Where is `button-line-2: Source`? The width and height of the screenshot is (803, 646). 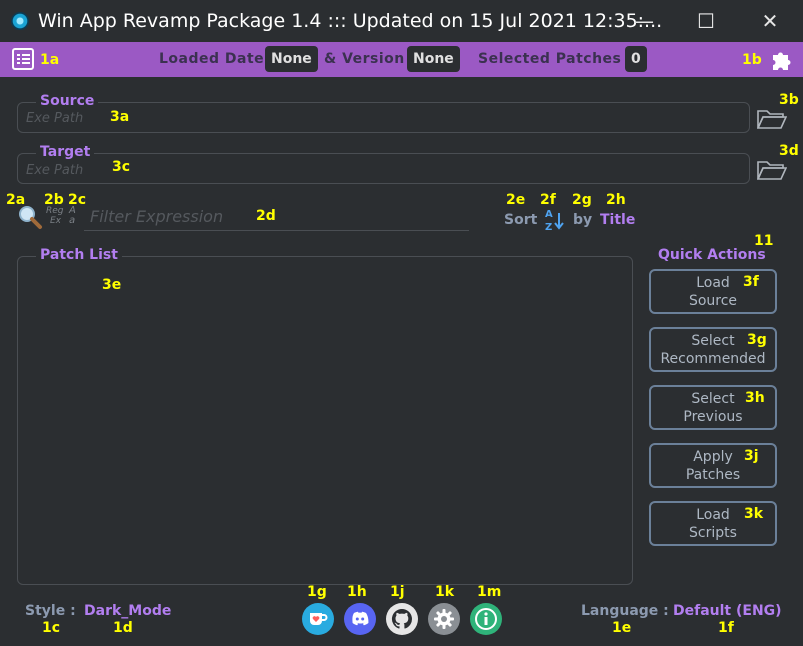 button-line-2: Source is located at coordinates (713, 300).